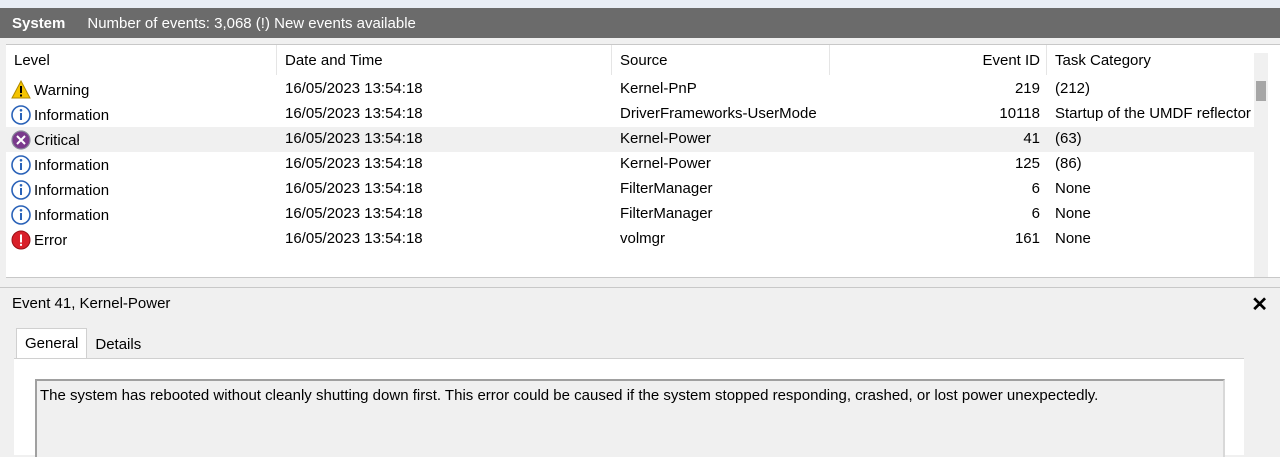 Image resolution: width=1280 pixels, height=457 pixels. Describe the element at coordinates (1027, 88) in the screenshot. I see `cell-event-id: 219` at that location.